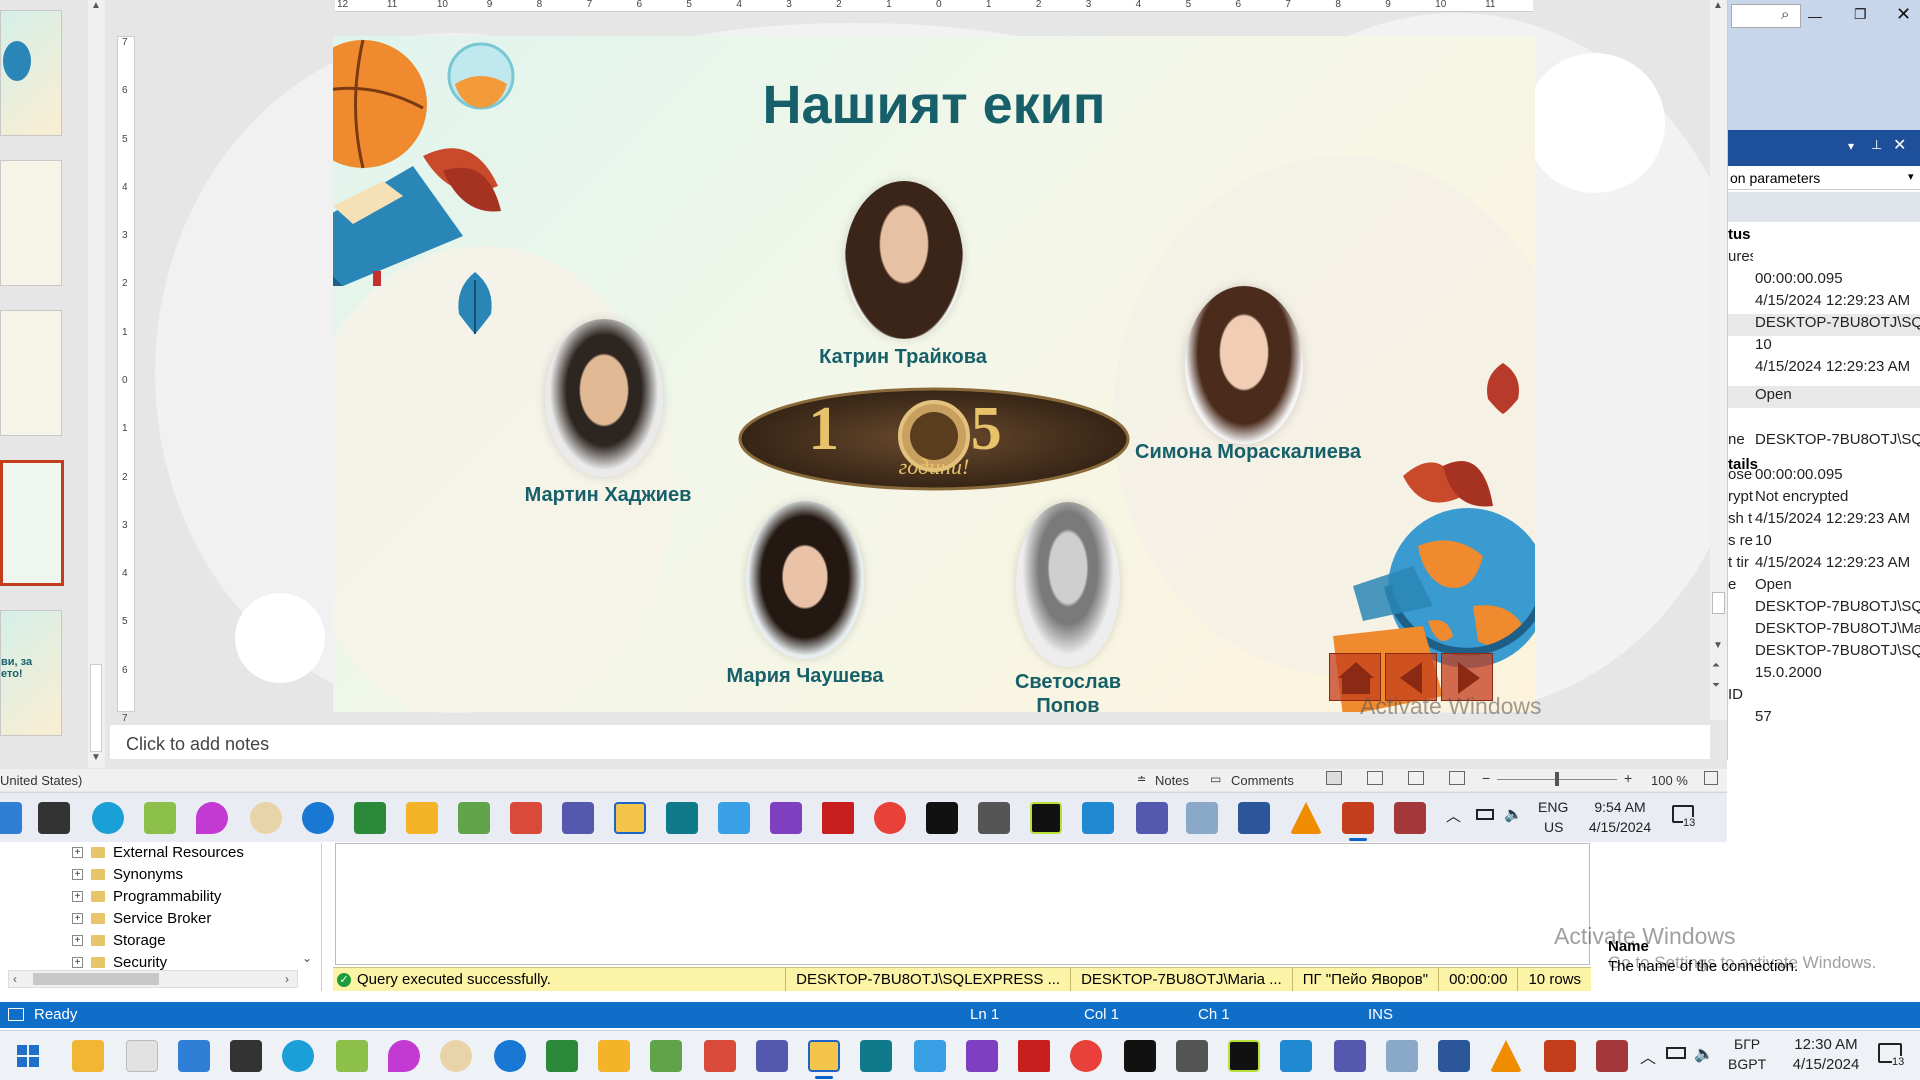 The width and height of the screenshot is (1920, 1080). Describe the element at coordinates (1453, 815) in the screenshot. I see `tray-chevron-icon: ︿` at that location.